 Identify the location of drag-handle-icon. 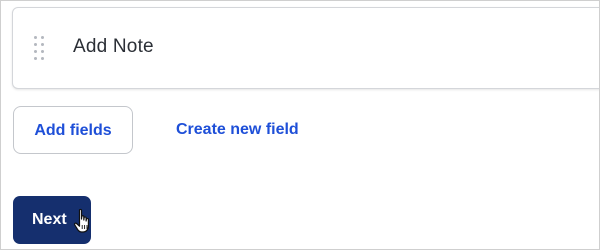
(39, 48).